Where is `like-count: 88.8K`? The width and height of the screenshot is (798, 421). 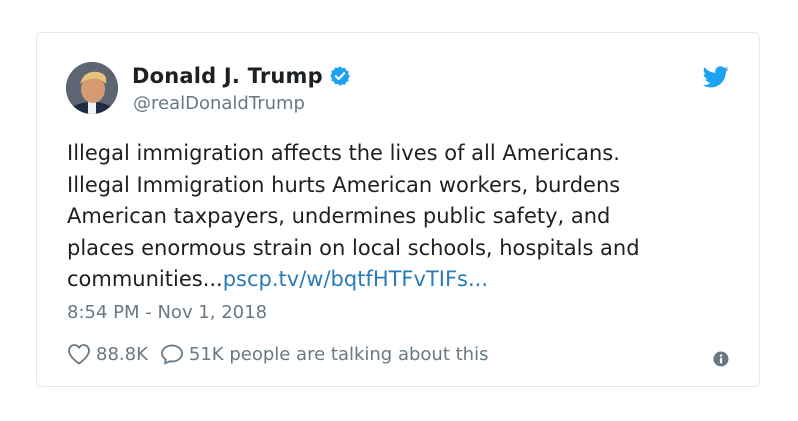
like-count: 88.8K is located at coordinates (122, 354).